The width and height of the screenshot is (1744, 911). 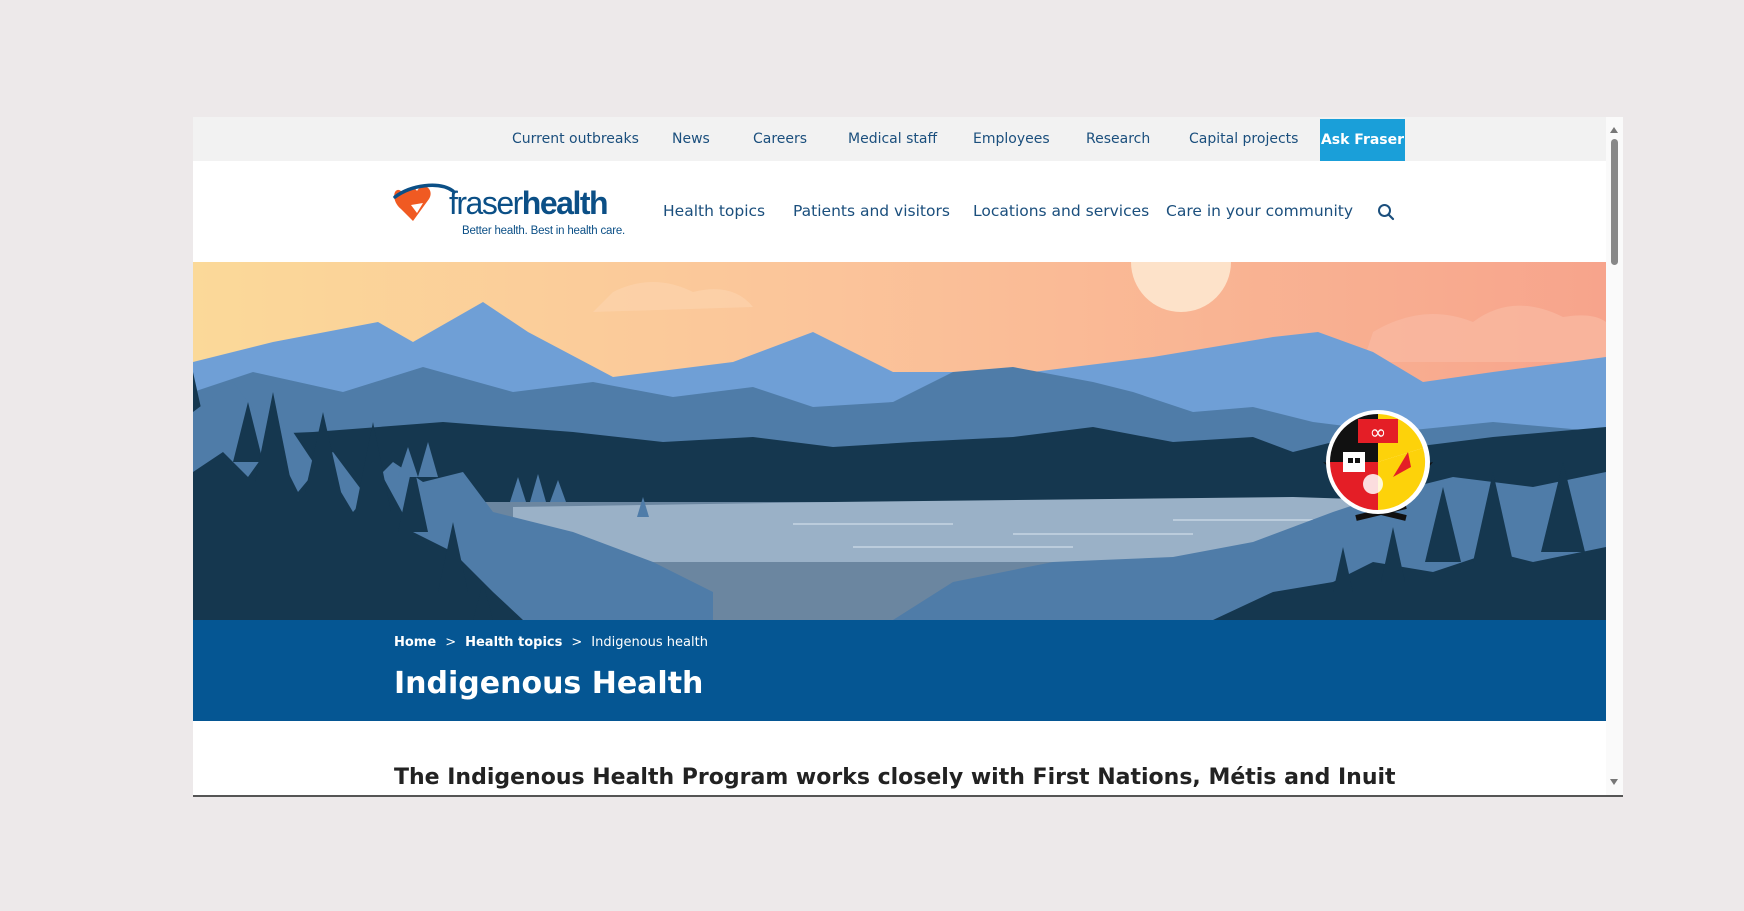 I want to click on breadcrumb-current: Indigenous health, so click(x=649, y=642).